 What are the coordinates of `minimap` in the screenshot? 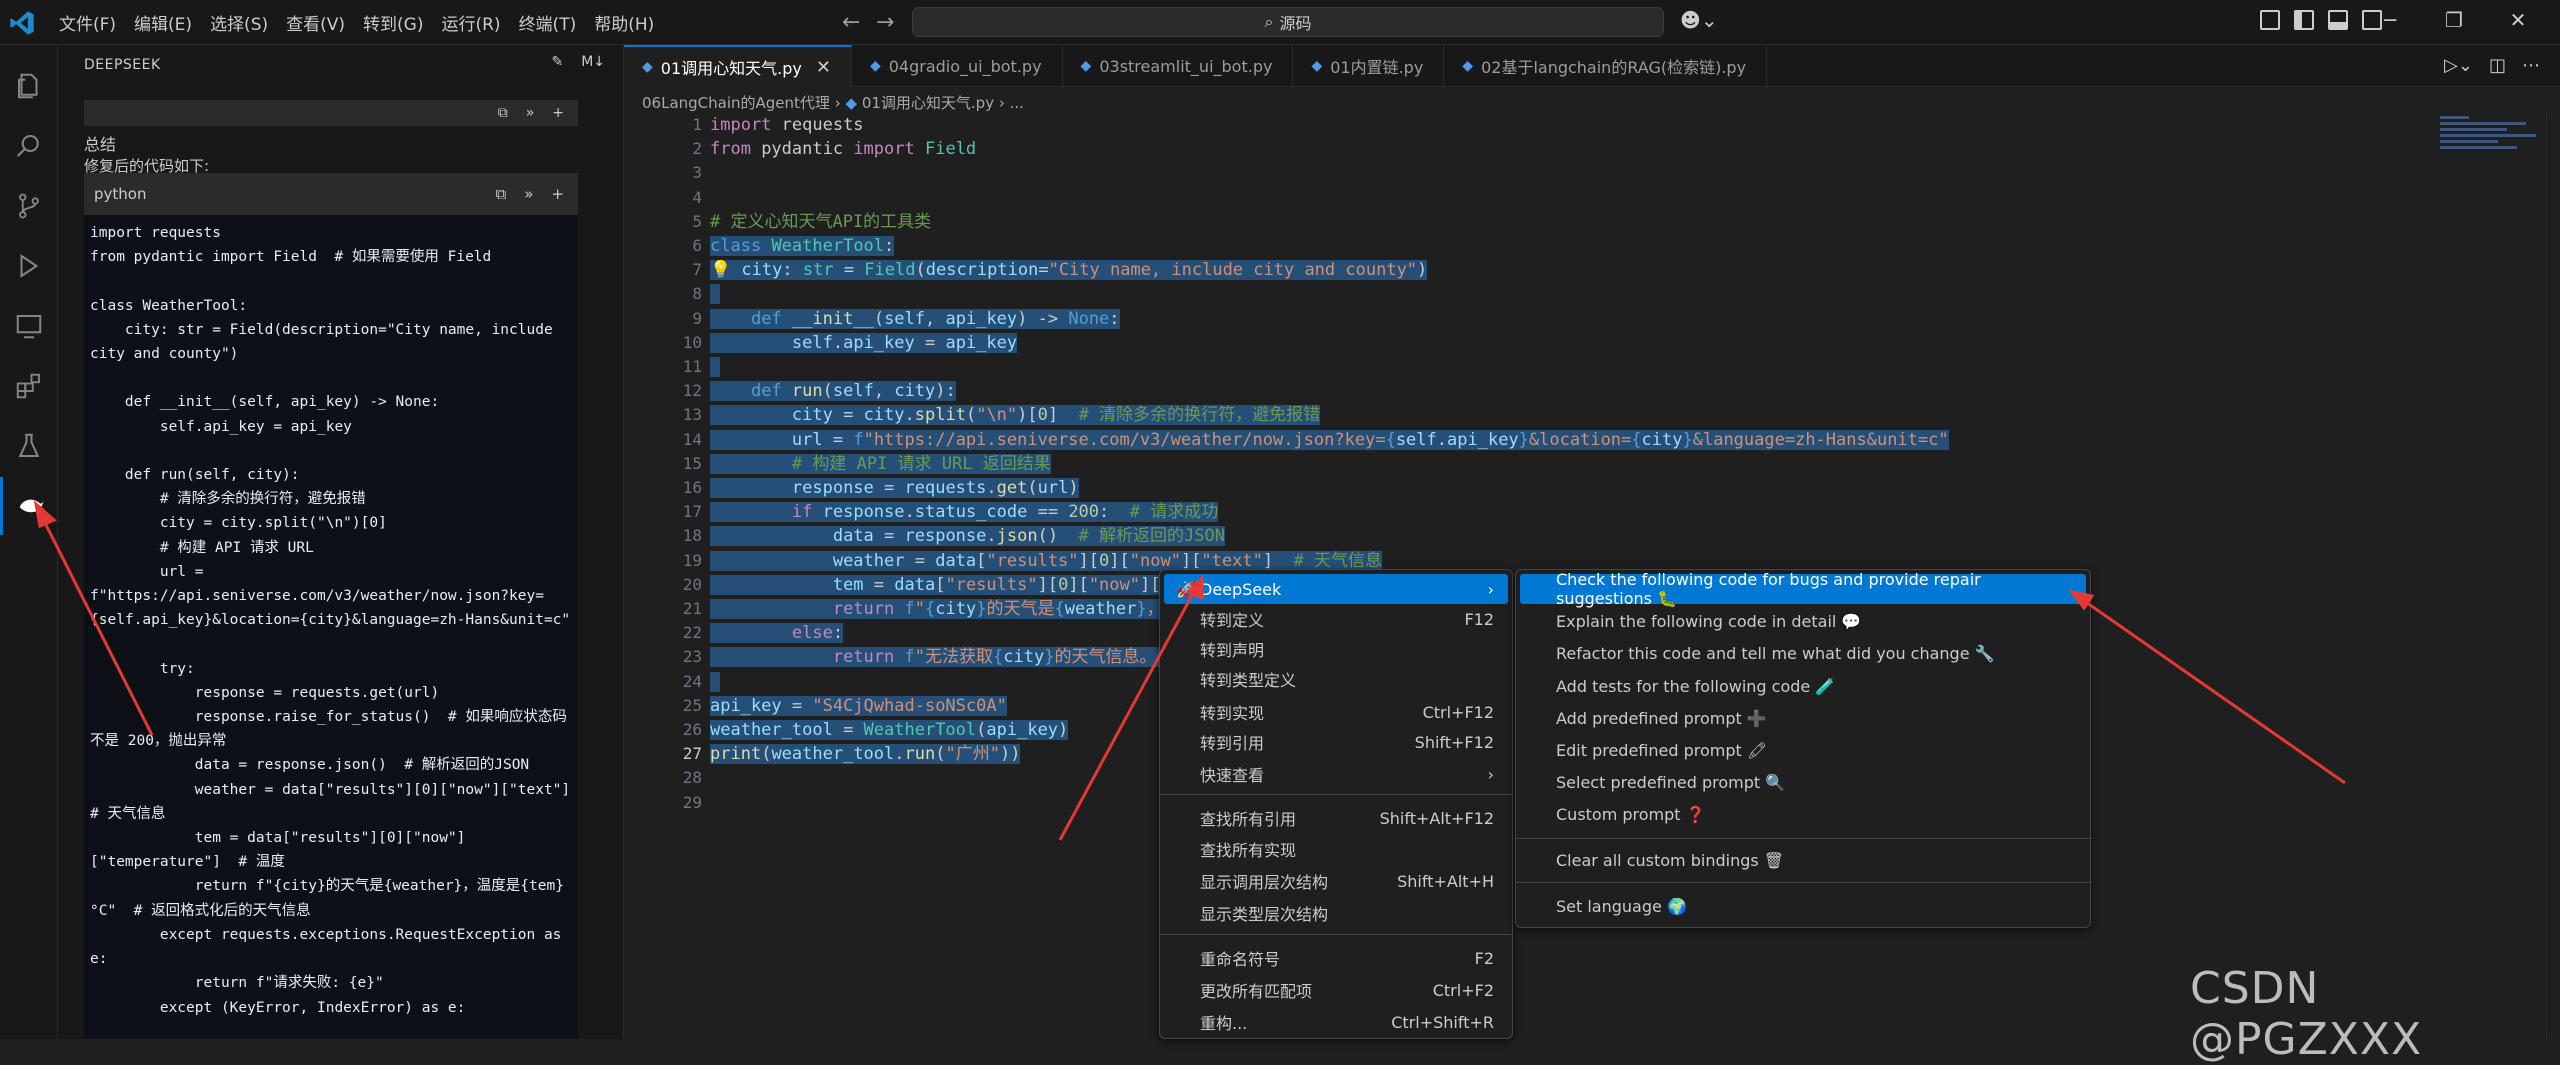 It's located at (2488, 143).